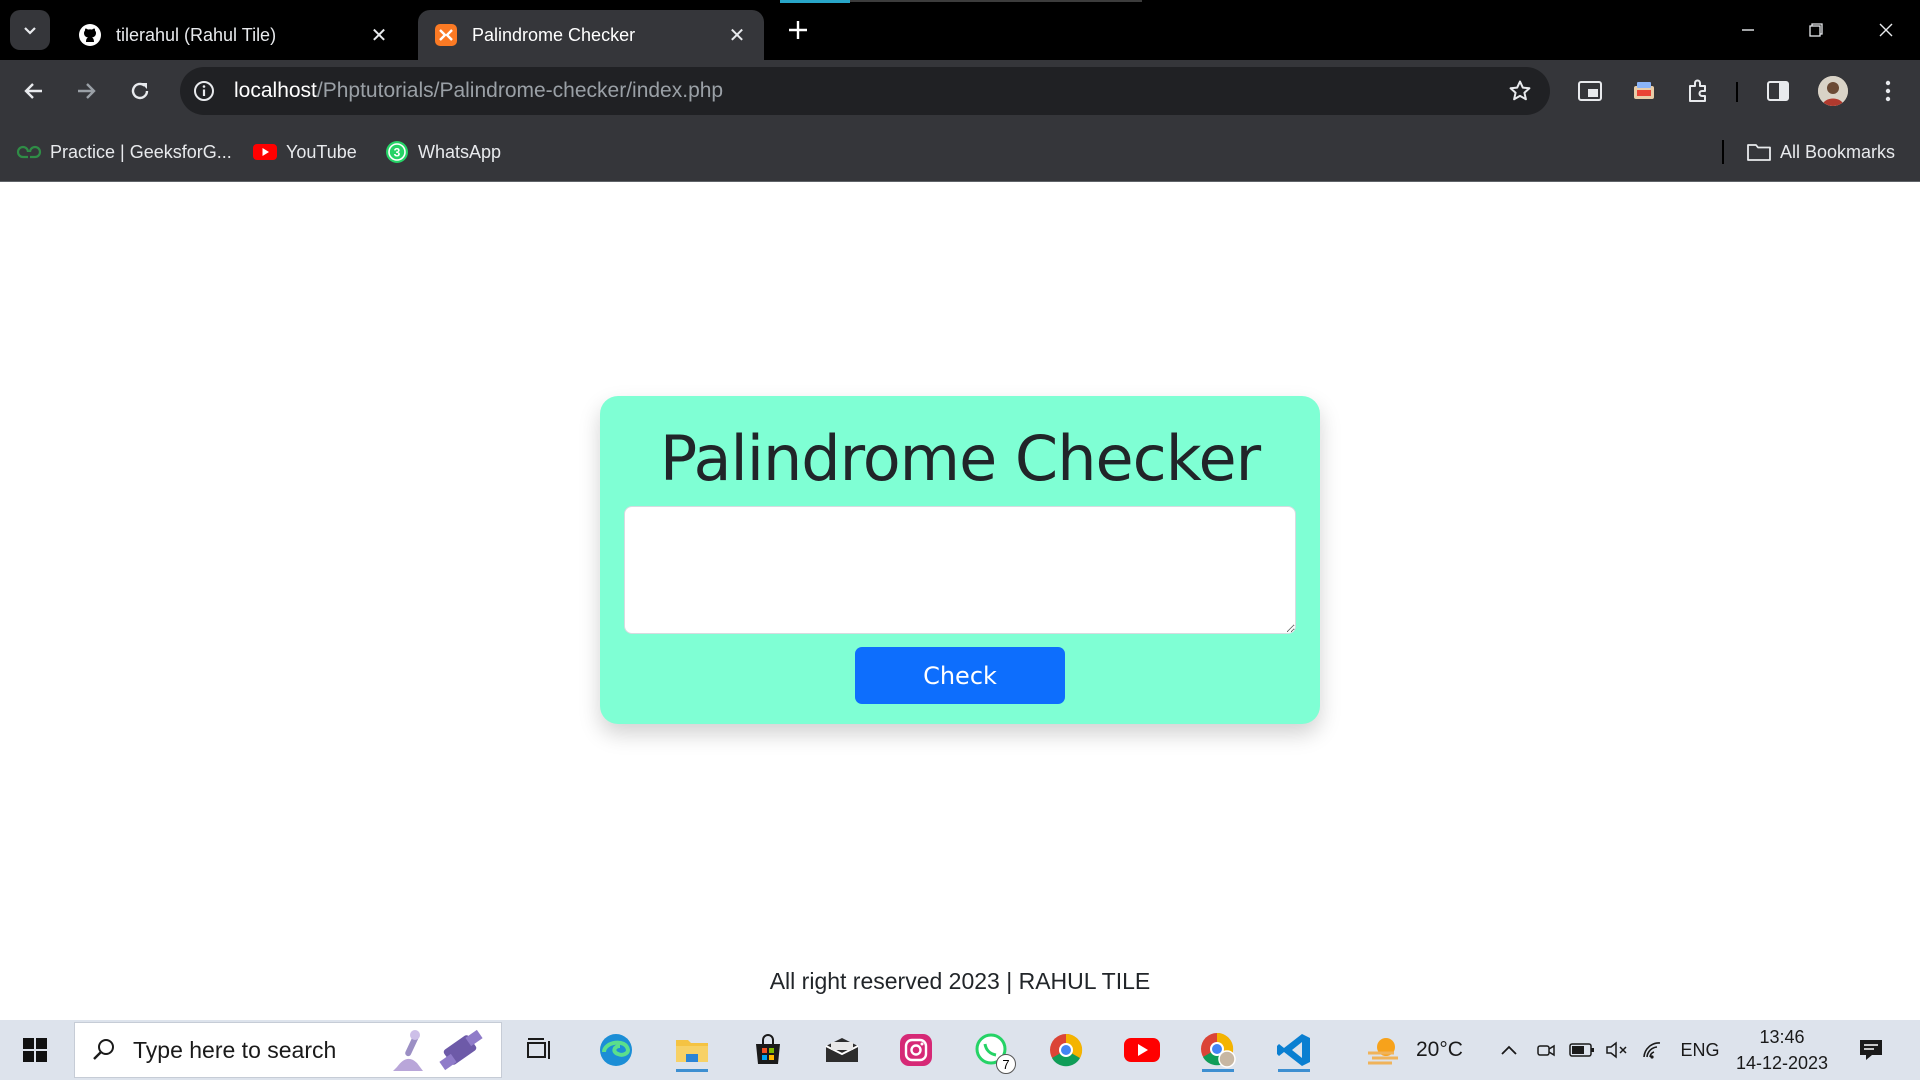  I want to click on taskbar-search: Type here to search, so click(288, 1050).